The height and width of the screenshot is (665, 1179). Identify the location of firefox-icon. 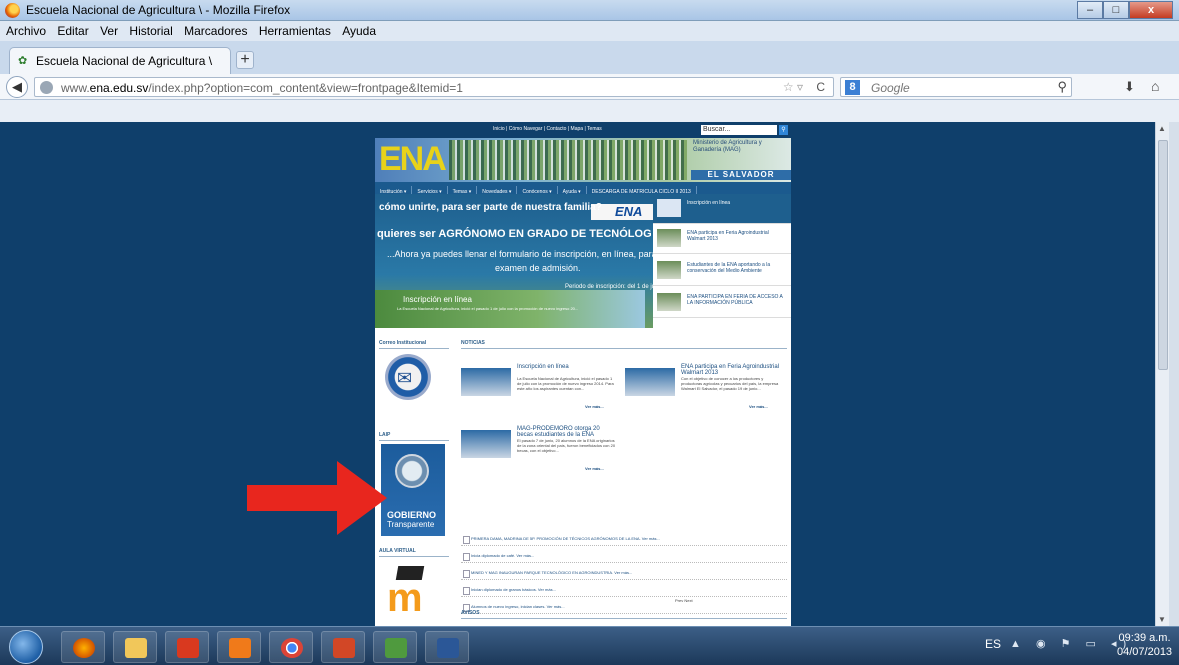
(84, 648).